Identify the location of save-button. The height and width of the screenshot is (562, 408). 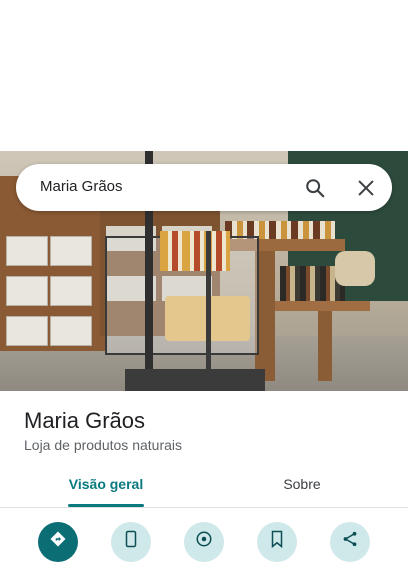
(277, 542).